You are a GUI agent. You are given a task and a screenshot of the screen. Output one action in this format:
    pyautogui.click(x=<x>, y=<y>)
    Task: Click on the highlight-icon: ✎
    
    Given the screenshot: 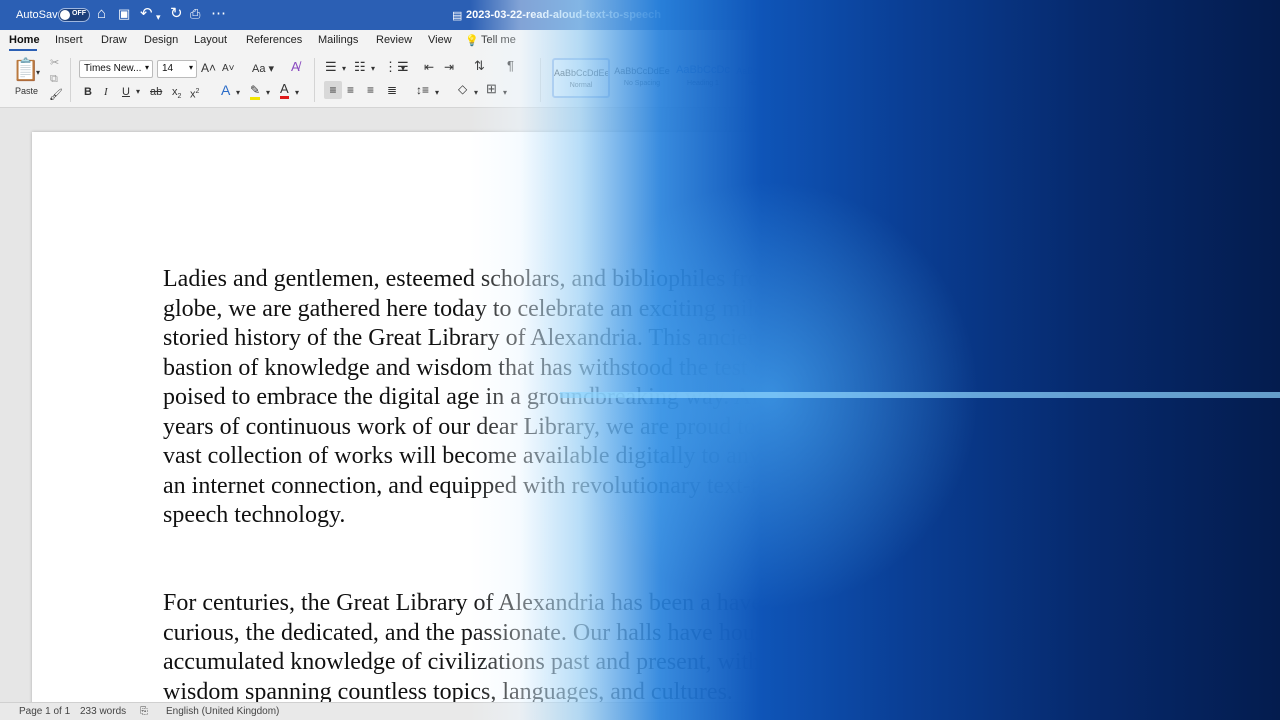 What is the action you would take?
    pyautogui.click(x=255, y=91)
    